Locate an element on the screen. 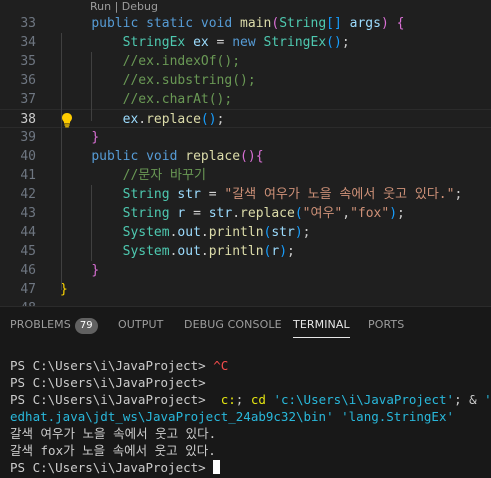  code-token: "fox" is located at coordinates (370, 213).